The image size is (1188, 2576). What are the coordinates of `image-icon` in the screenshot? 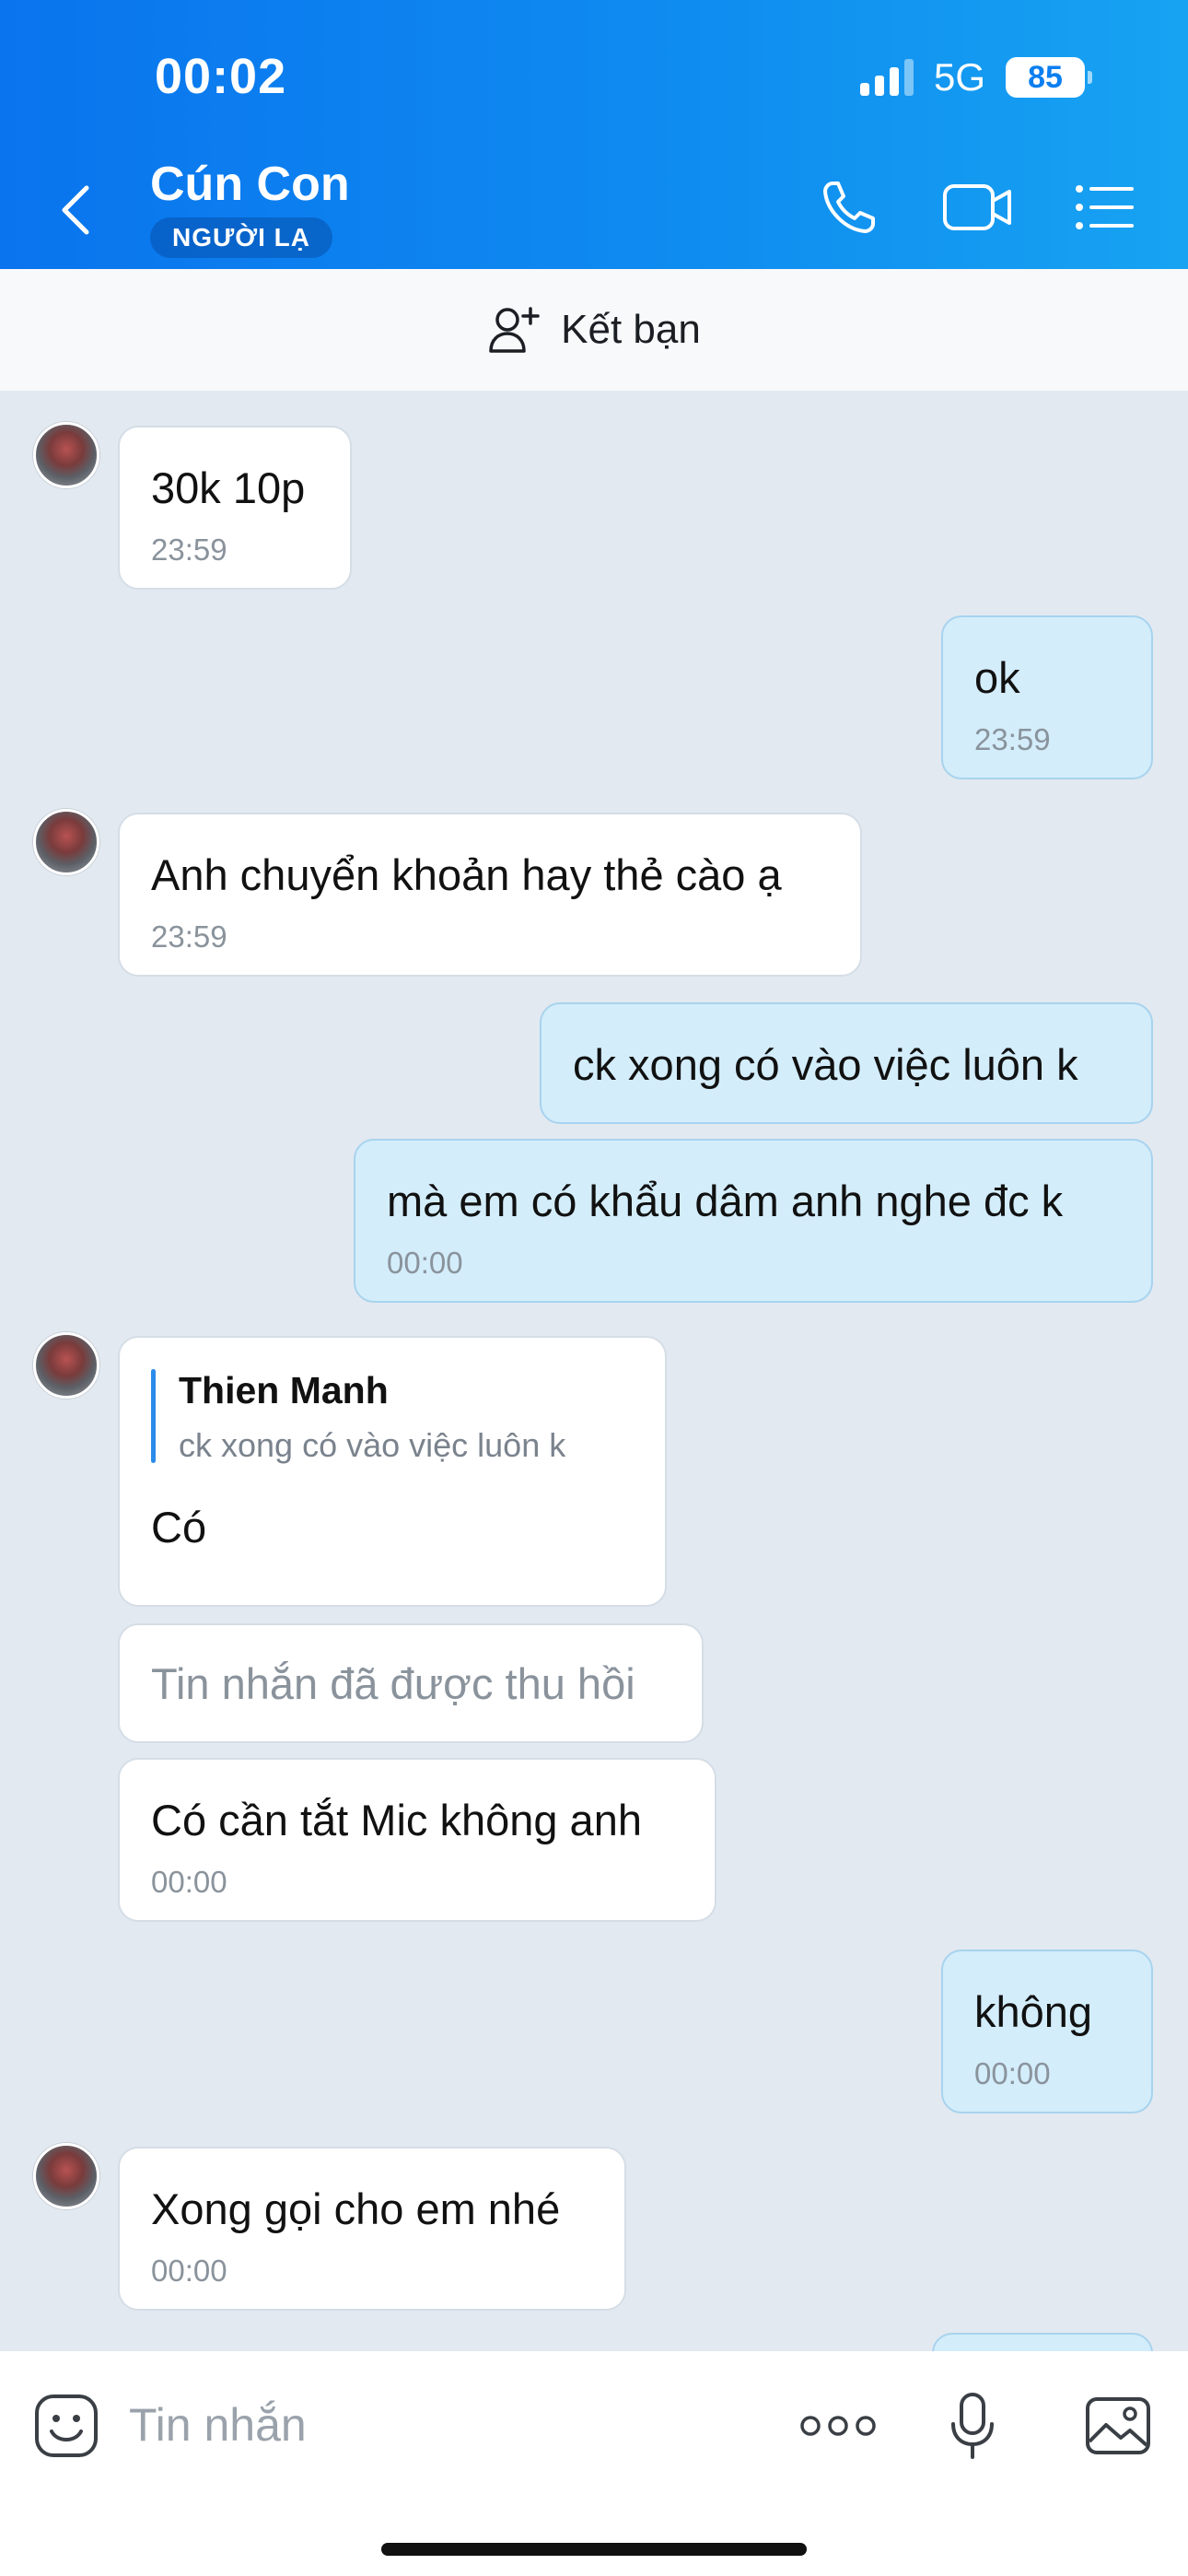 It's located at (1118, 2425).